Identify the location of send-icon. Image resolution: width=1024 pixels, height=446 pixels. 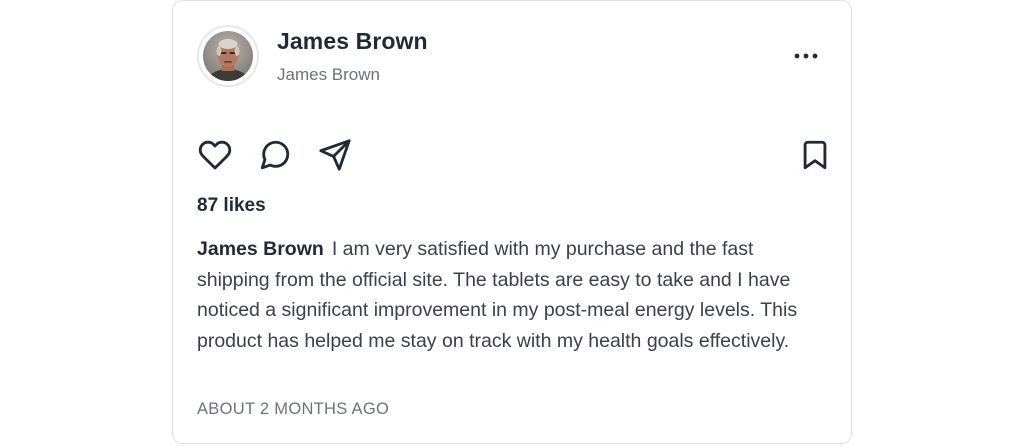
(335, 155).